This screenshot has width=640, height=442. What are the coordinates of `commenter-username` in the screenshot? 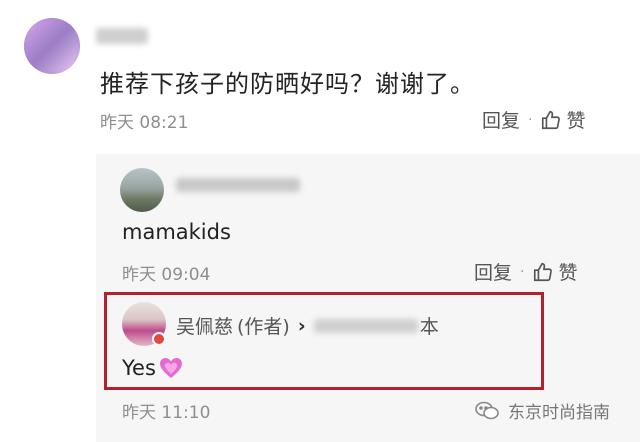 It's located at (122, 36).